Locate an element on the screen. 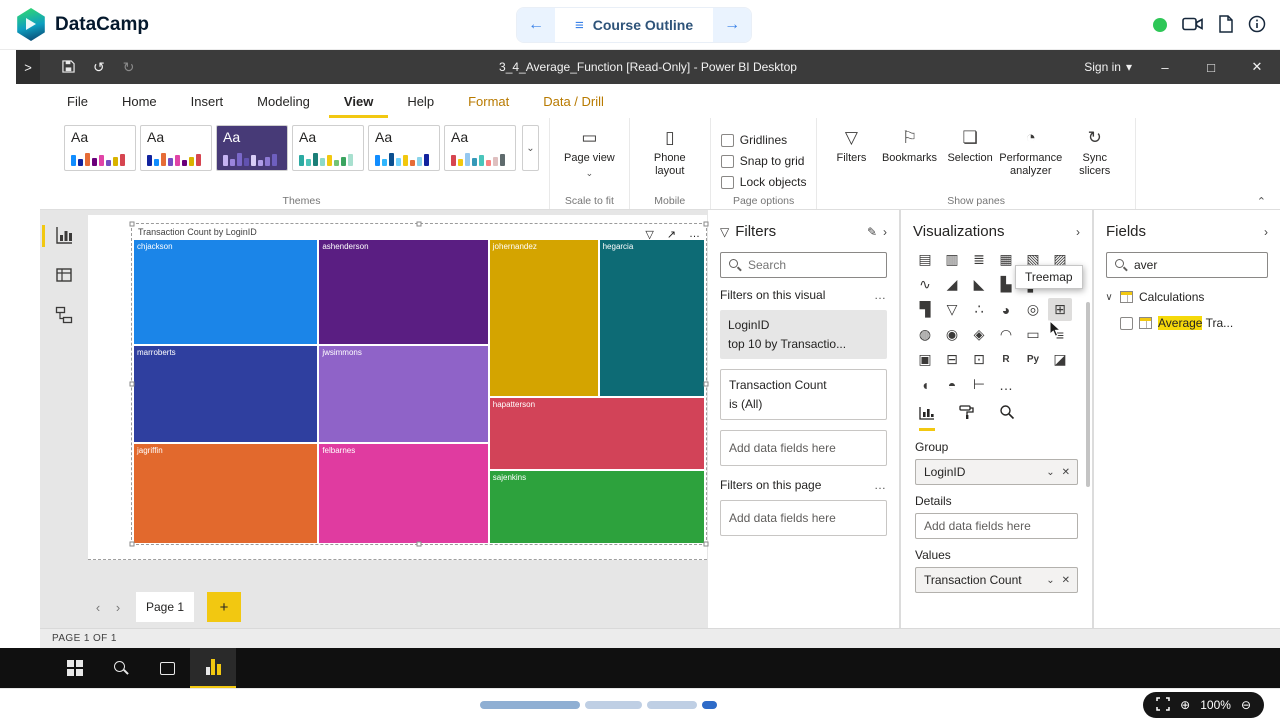 The width and height of the screenshot is (1280, 720). collapse-filters-pane-icon: › is located at coordinates (885, 232).